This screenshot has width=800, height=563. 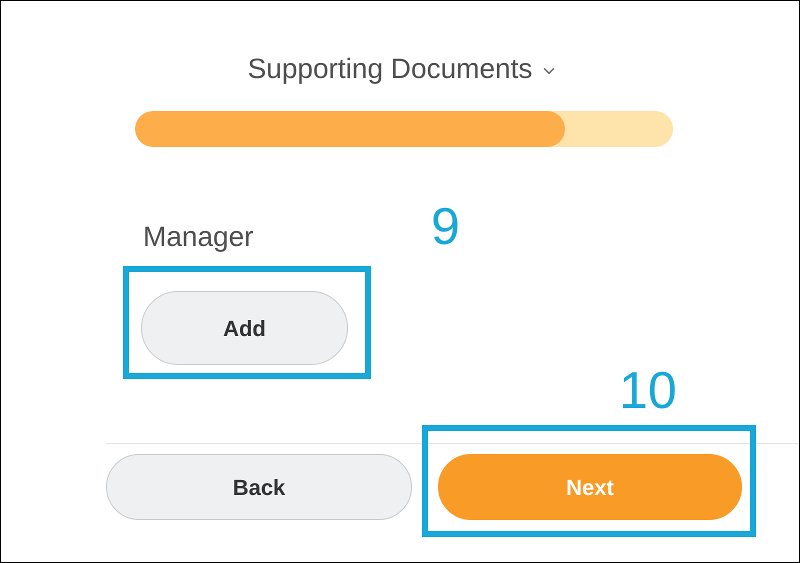 What do you see at coordinates (259, 487) in the screenshot?
I see `back-button: Back` at bounding box center [259, 487].